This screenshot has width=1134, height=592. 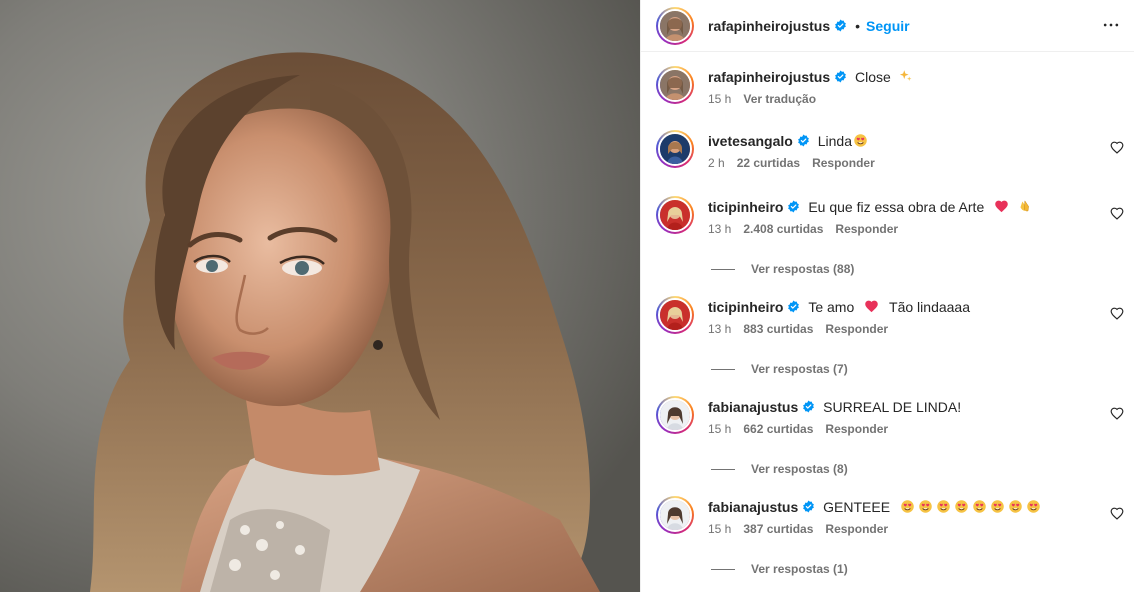 I want to click on follow-button: Seguir, so click(x=888, y=26).